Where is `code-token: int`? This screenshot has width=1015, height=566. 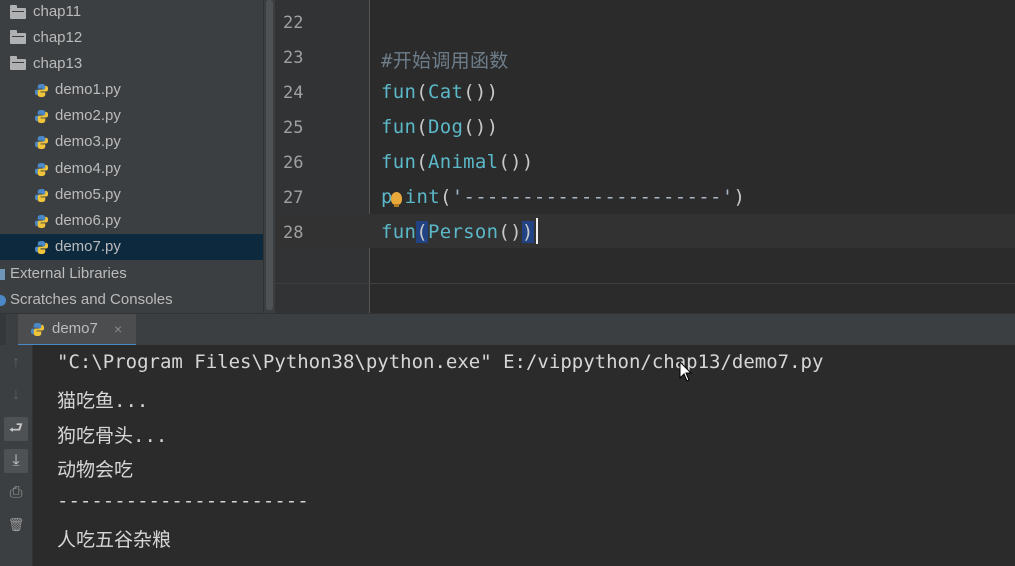
code-token: int is located at coordinates (422, 197).